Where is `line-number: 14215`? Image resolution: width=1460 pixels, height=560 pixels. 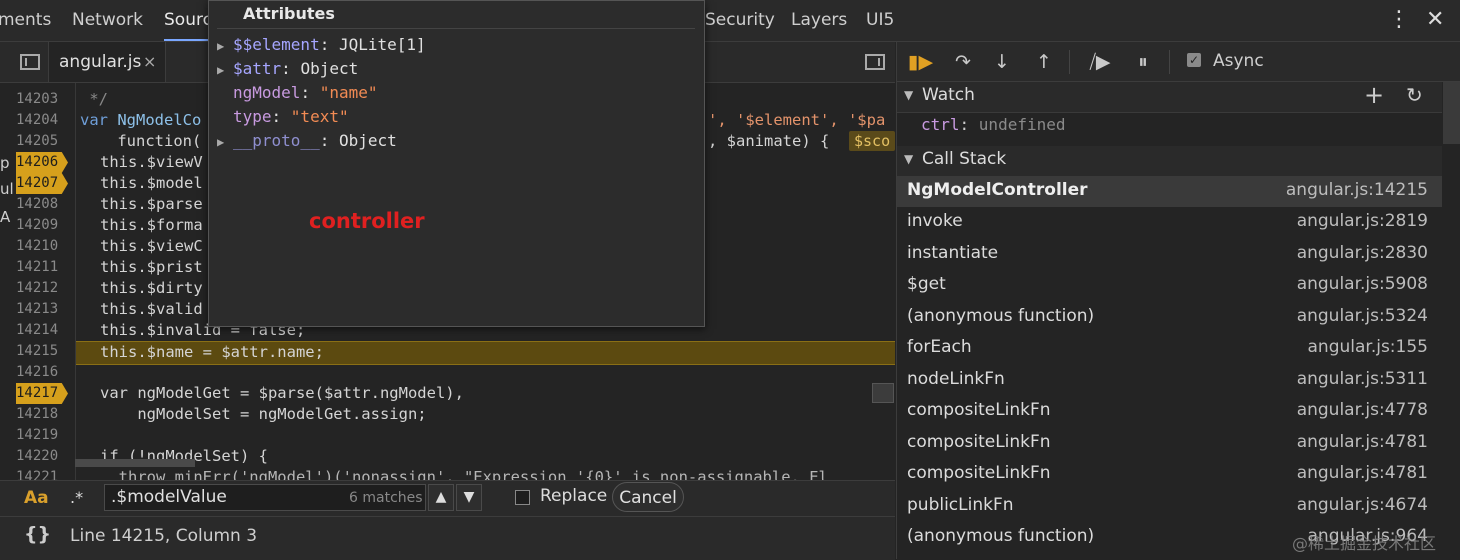
line-number: 14215 is located at coordinates (43, 351).